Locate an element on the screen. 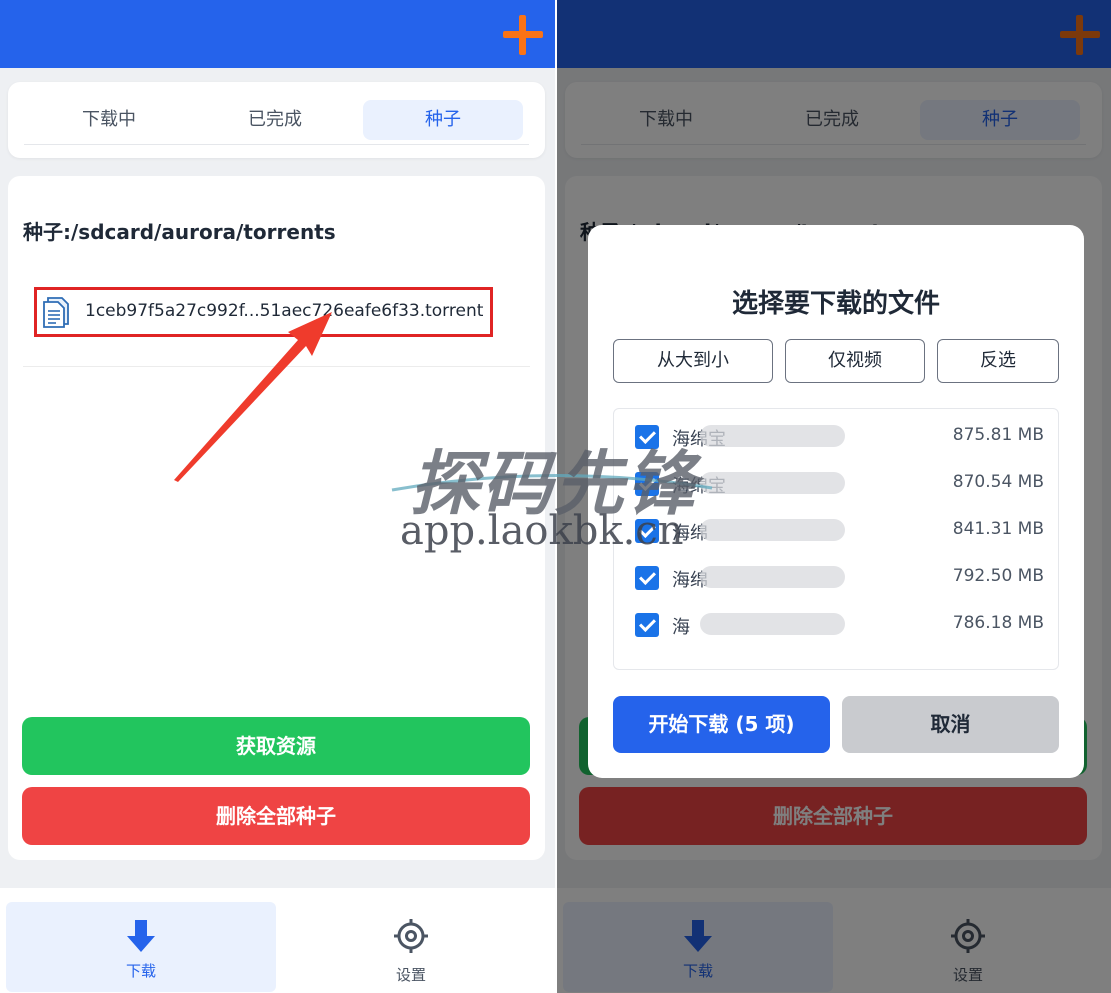 This screenshot has height=993, width=1111. file-row: 海 786.18 MB is located at coordinates (836, 626).